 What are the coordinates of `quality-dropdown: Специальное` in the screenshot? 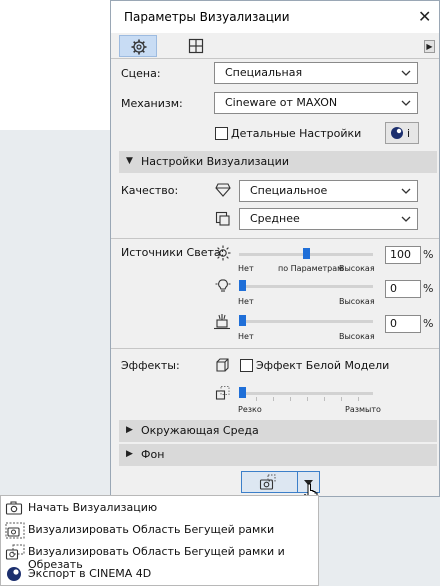 It's located at (328, 191).